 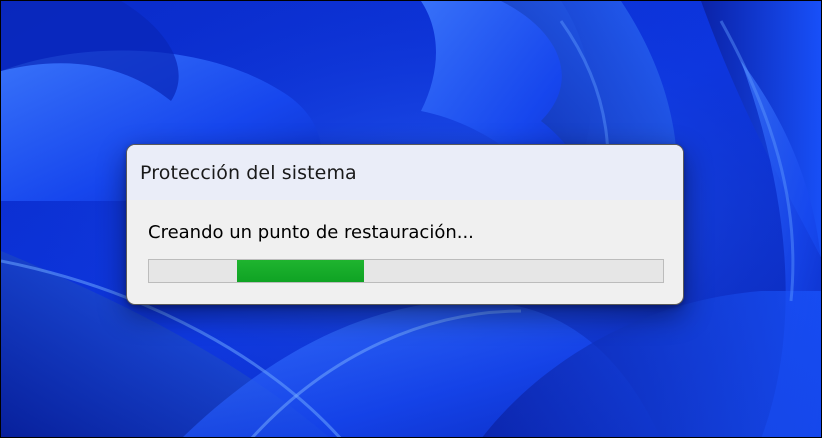 I want to click on progress-bar, so click(x=406, y=271).